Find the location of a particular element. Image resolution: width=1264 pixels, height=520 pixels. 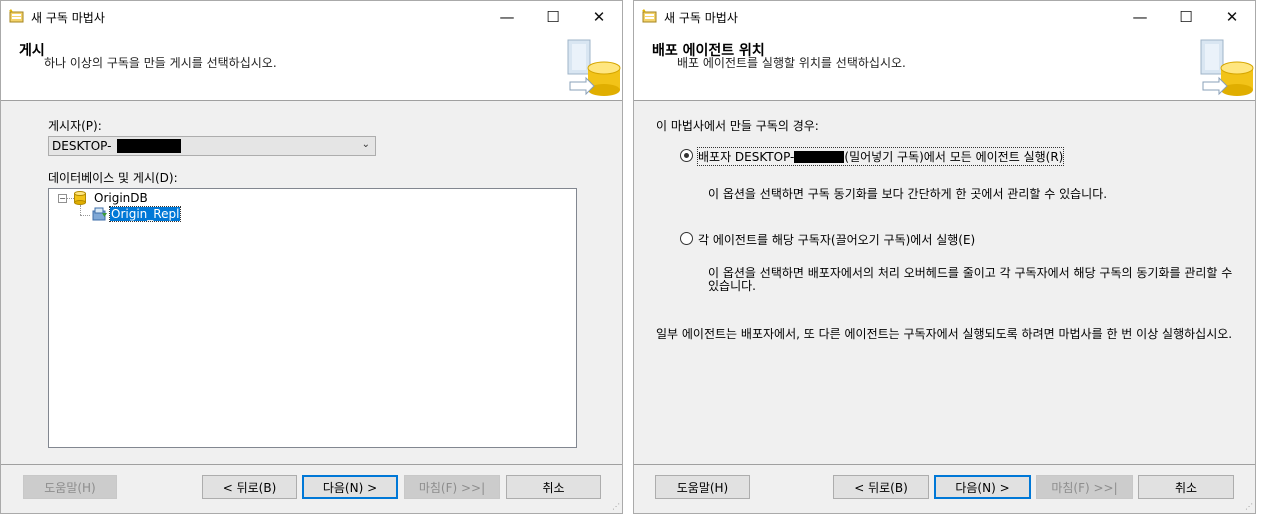

wizard-header: 배포 에이전트 위치 배포 에이전트를 실행할 위치를 선택하십시오. is located at coordinates (944, 66).